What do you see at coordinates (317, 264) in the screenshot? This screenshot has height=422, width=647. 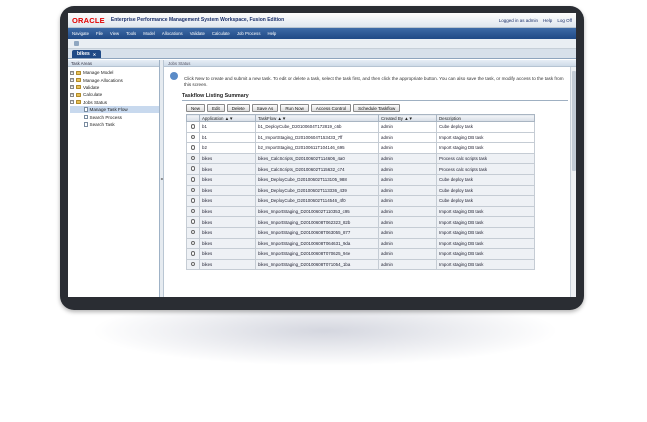 I see `cell-taskflow: bikes_ImportStaging_D20100608T071054_1ba` at bounding box center [317, 264].